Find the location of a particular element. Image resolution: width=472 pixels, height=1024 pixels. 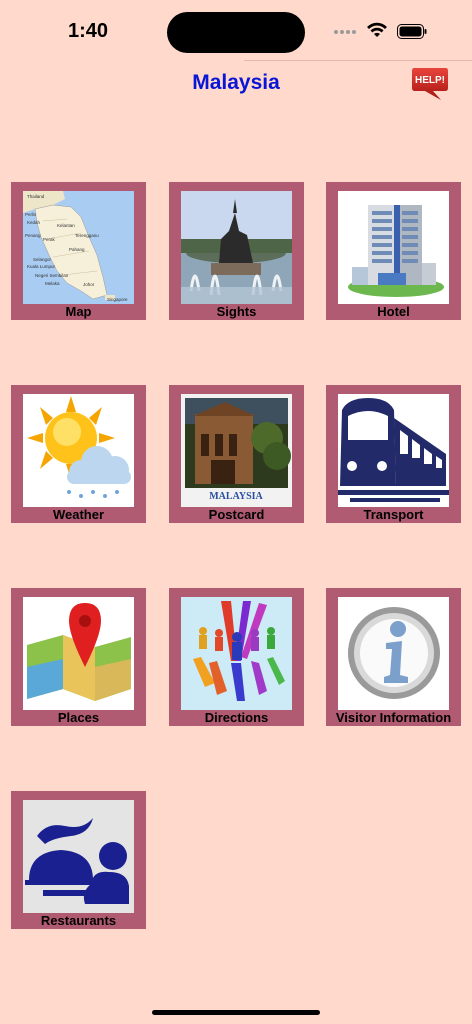

info-icon is located at coordinates (393, 653).